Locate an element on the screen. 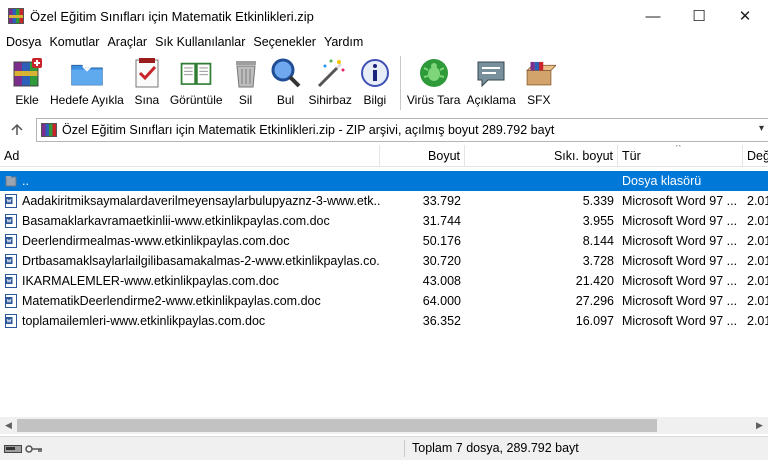  chevron-down-icon: ▾ is located at coordinates (761, 128).